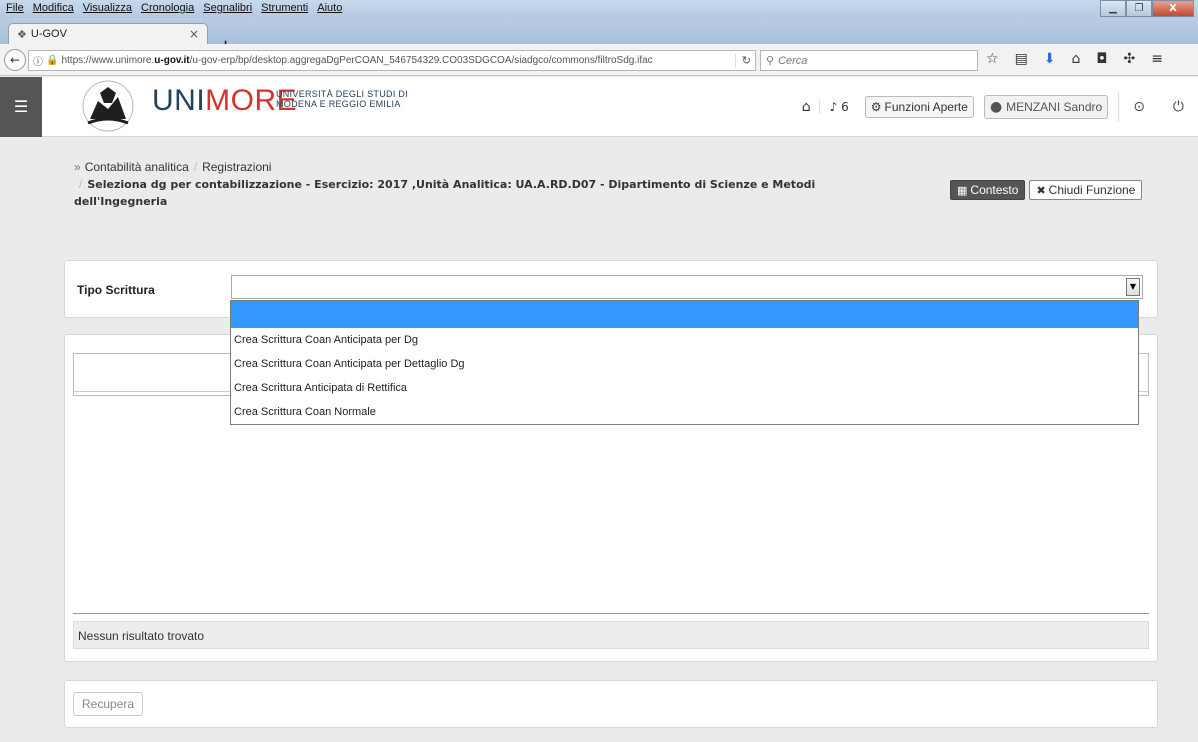 This screenshot has height=742, width=1198. I want to click on menu-segnalibri: Segnalibri, so click(227, 8).